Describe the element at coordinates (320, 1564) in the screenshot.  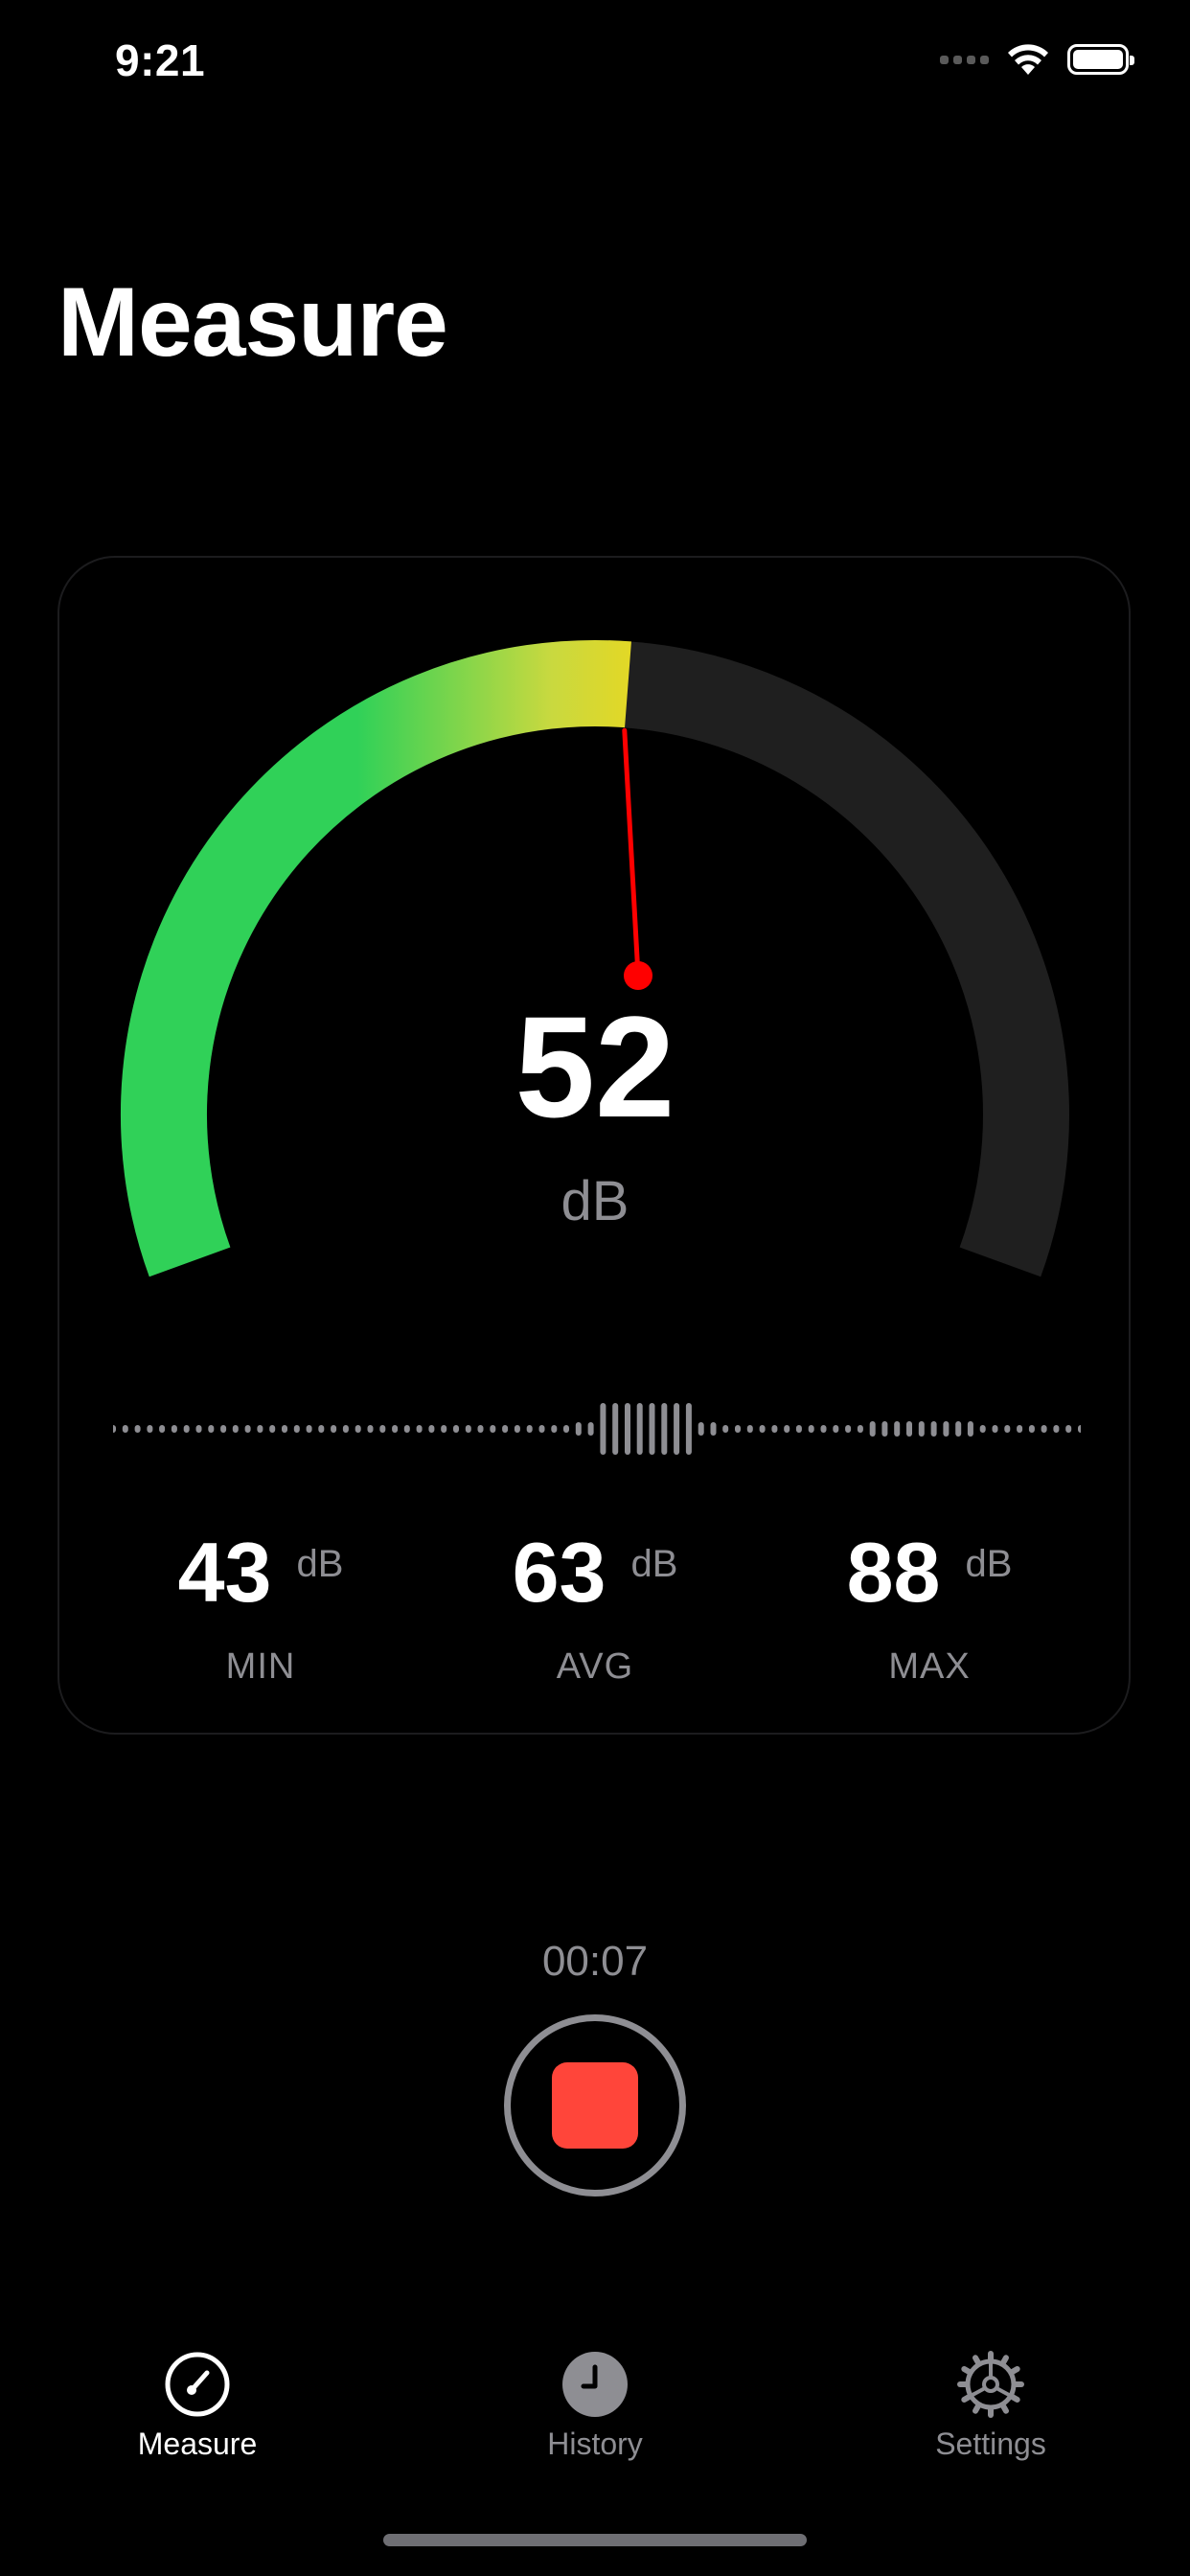
I see `stat-min-unit: dB` at that location.